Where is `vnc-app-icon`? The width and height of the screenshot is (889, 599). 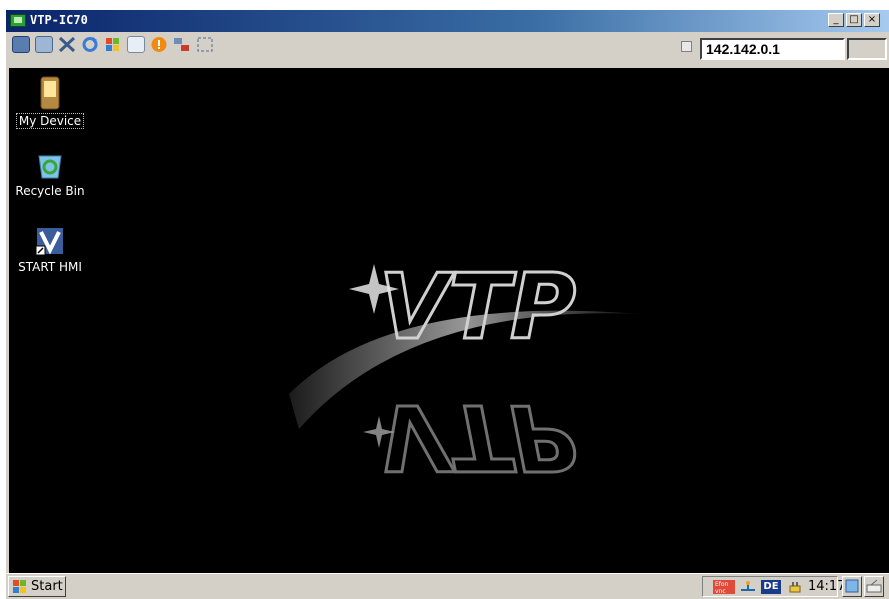 vnc-app-icon is located at coordinates (18, 20).